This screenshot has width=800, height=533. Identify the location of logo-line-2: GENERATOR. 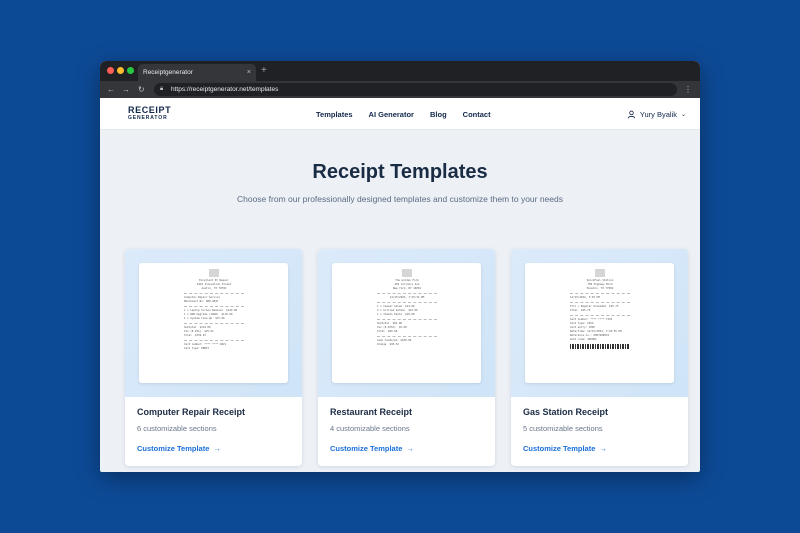
(148, 118).